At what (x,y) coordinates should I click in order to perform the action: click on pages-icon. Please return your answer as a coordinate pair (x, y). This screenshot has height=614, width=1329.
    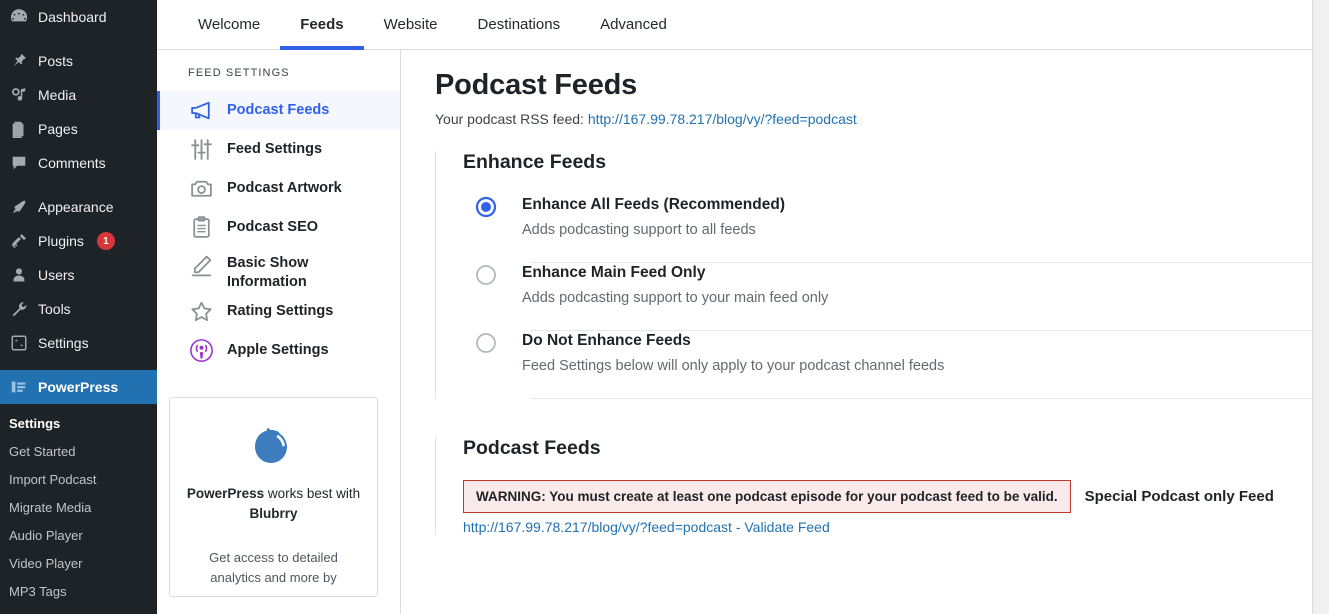
    Looking at the image, I should click on (19, 129).